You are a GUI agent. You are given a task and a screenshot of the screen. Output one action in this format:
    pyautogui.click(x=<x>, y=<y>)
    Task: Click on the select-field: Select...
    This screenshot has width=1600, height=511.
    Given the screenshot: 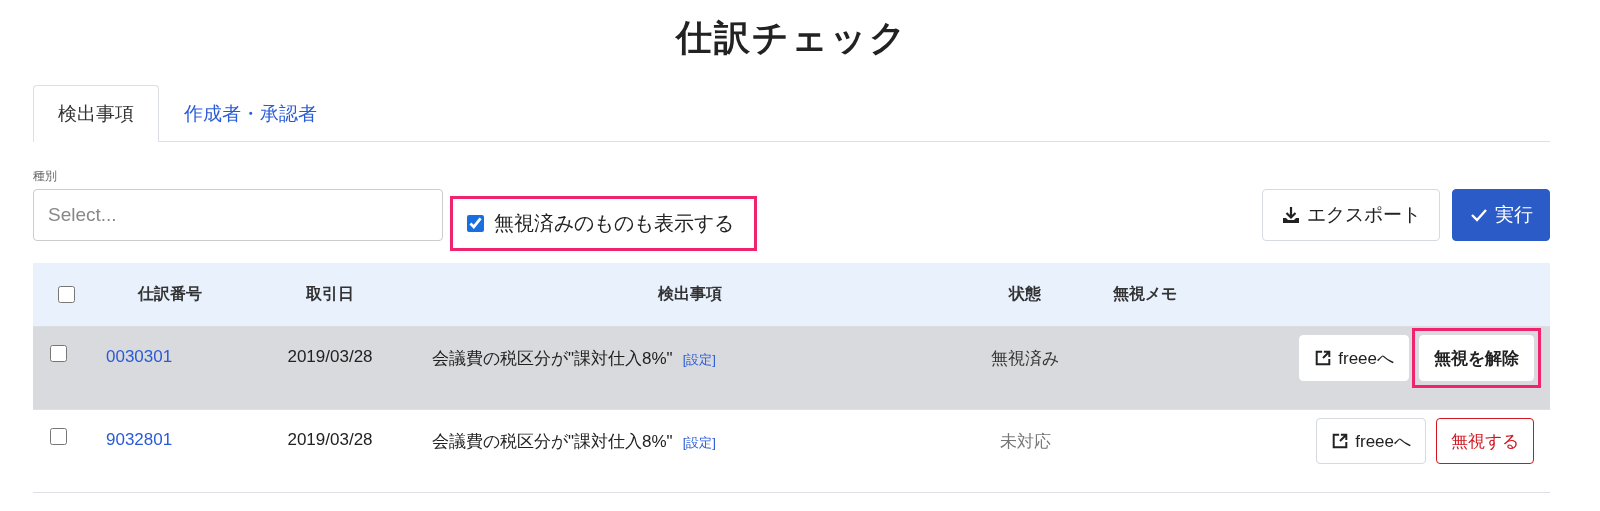 What is the action you would take?
    pyautogui.click(x=238, y=215)
    